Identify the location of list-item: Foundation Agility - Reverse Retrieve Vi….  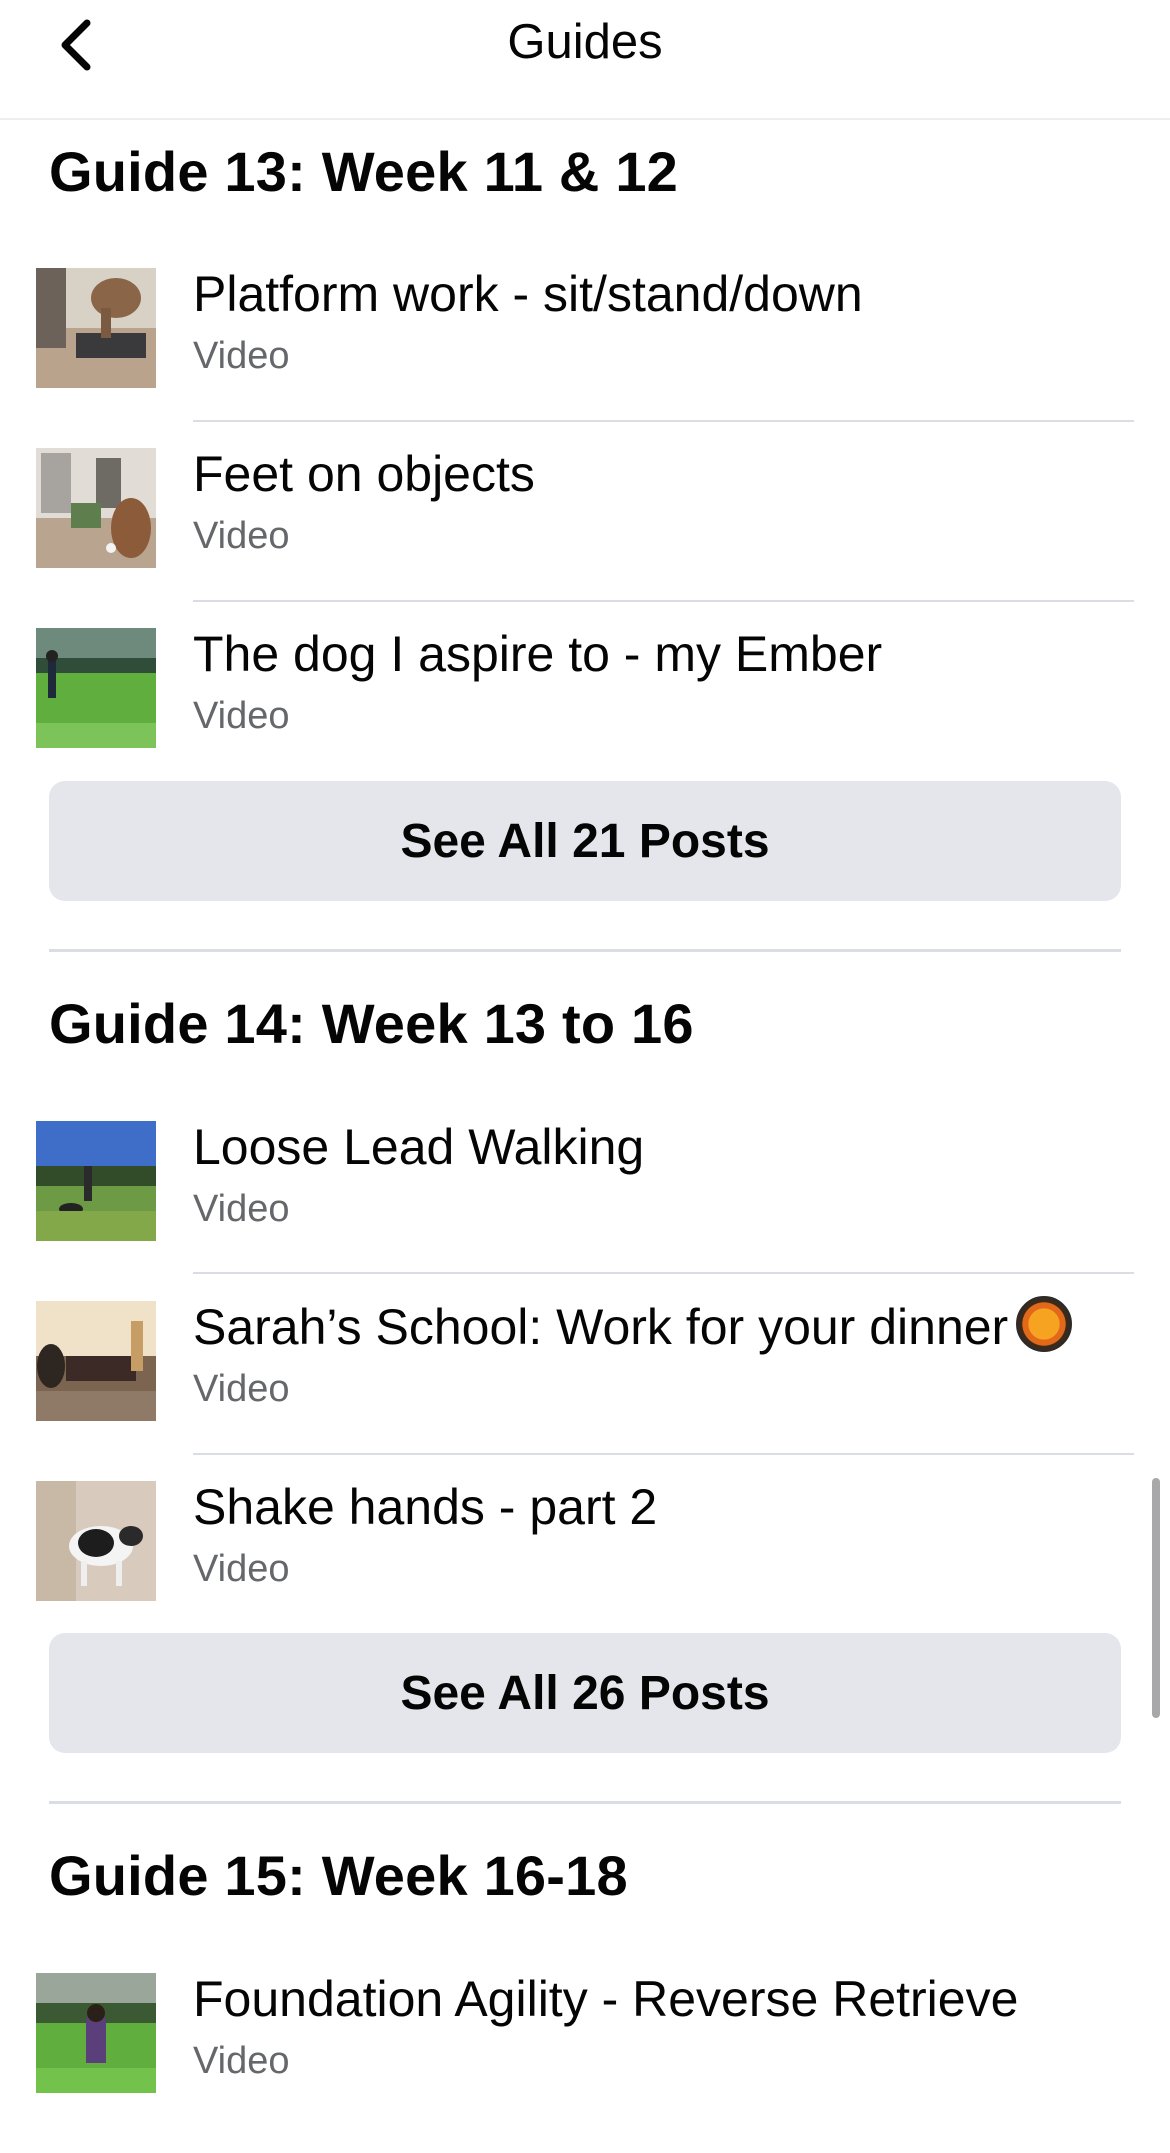
(585, 2062).